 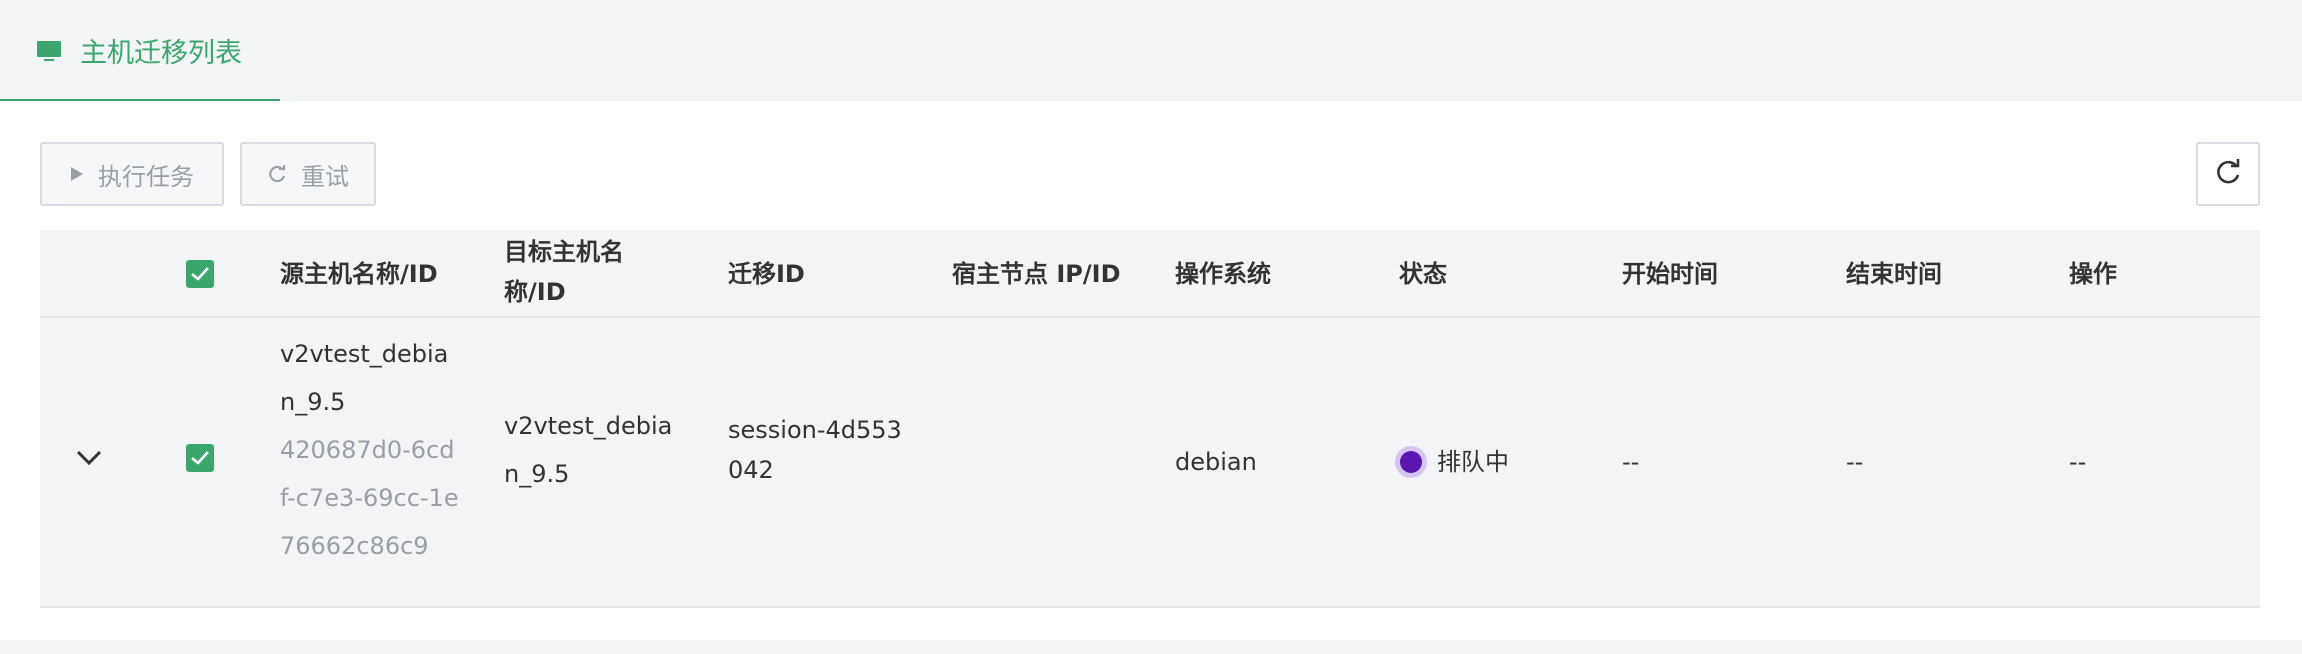 What do you see at coordinates (146, 176) in the screenshot?
I see `execute-task-label: 执行任务` at bounding box center [146, 176].